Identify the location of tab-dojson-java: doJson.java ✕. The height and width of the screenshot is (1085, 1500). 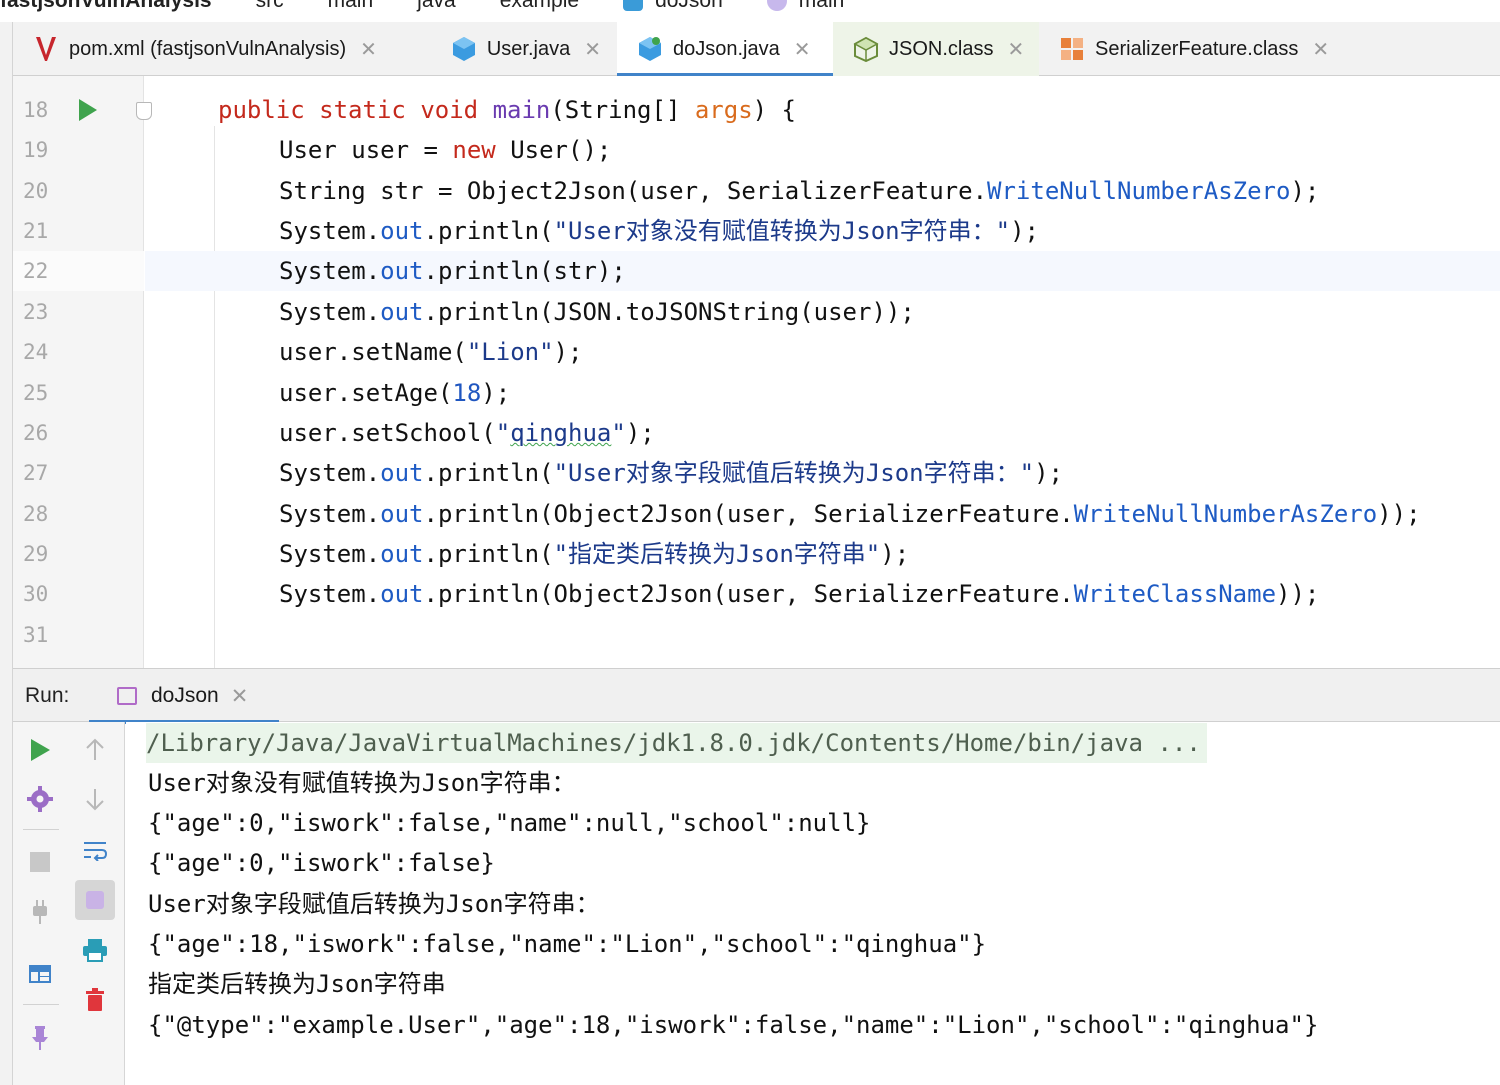
(725, 49).